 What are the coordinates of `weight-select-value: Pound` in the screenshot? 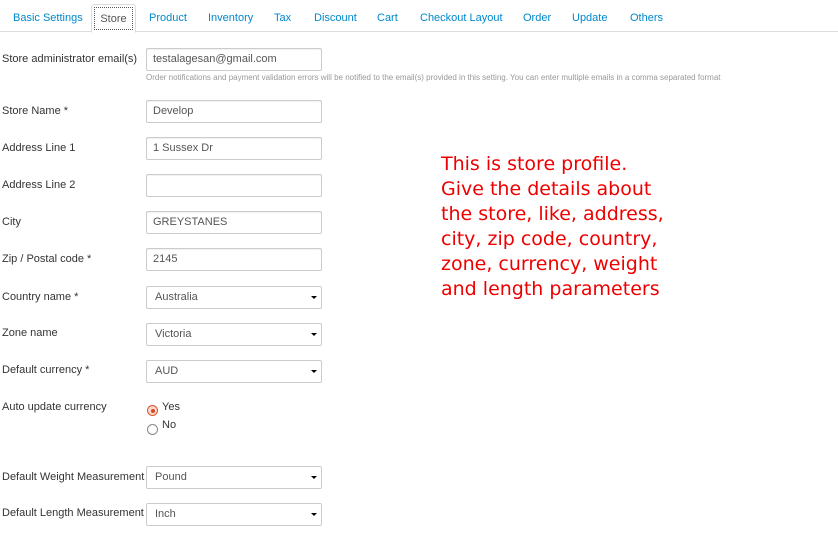 It's located at (171, 477).